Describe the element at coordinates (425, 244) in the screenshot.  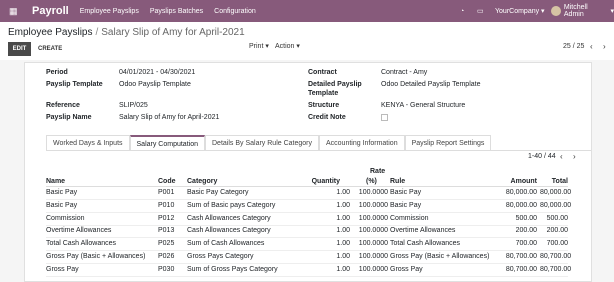
I see `cell-rule: Total Cash Allowances` at that location.